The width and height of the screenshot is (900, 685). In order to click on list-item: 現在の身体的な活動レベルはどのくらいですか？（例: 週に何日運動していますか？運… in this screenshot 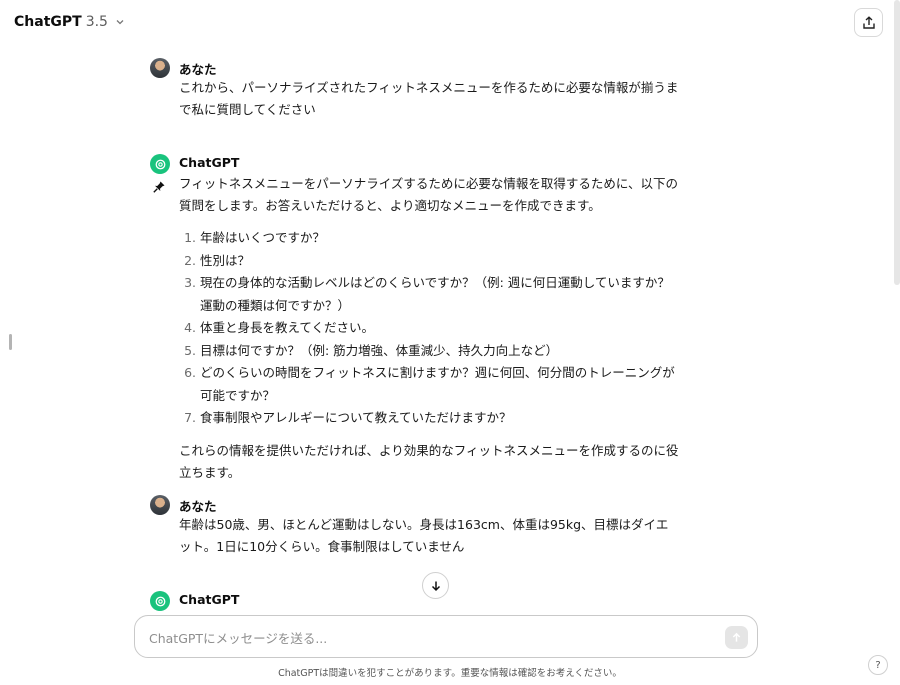, I will do `click(439, 294)`.